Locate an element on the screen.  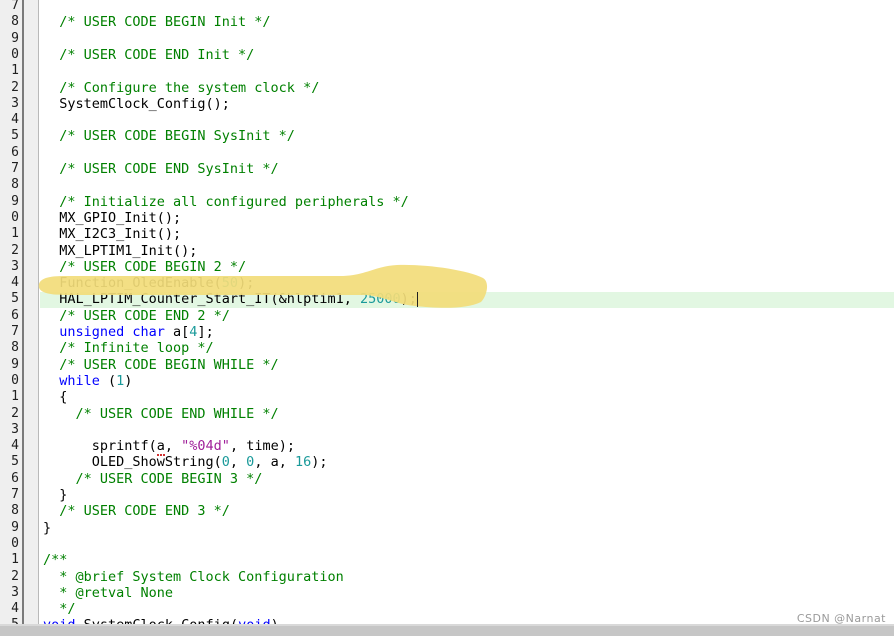
code-token-cmt: /* USER CODE END Init */ is located at coordinates (157, 54).